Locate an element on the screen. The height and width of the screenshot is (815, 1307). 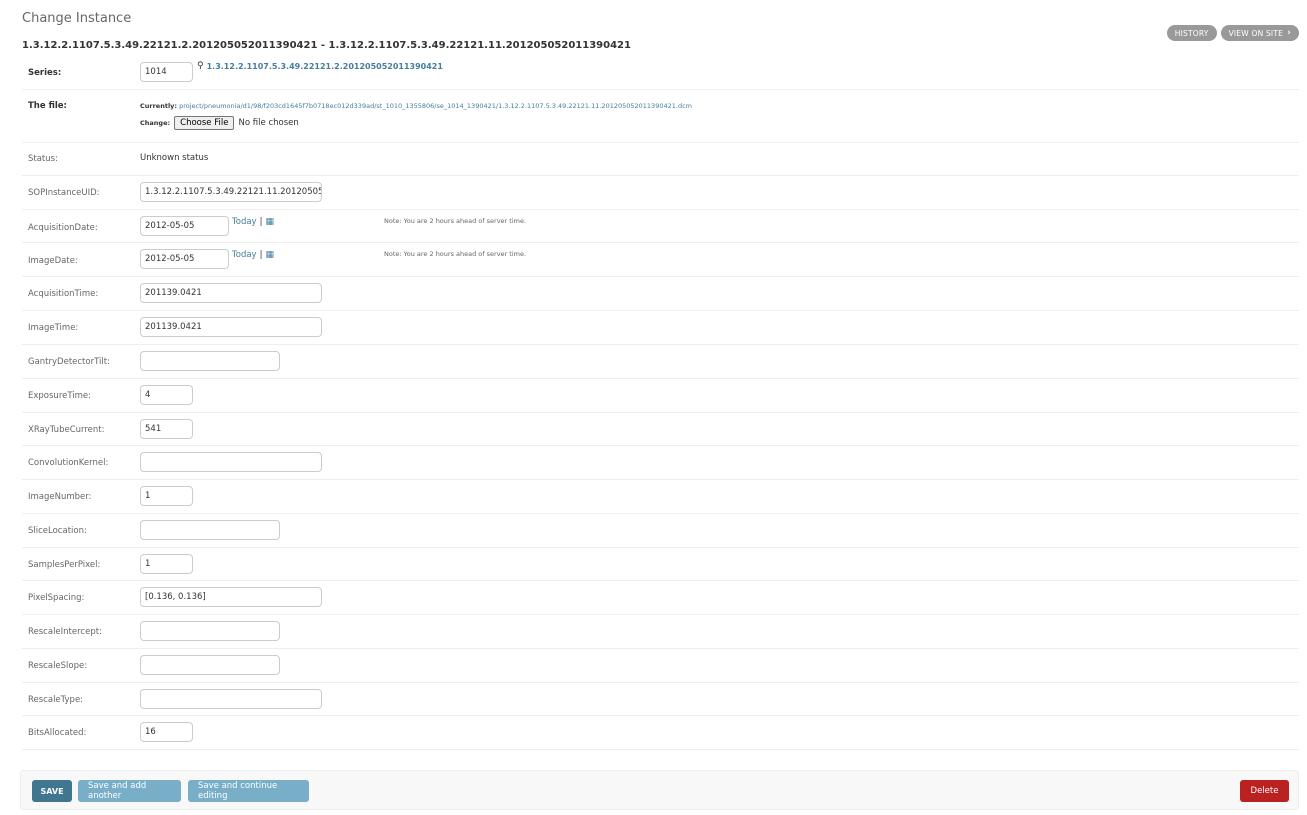
gantry-tilt-input is located at coordinates (210, 361).